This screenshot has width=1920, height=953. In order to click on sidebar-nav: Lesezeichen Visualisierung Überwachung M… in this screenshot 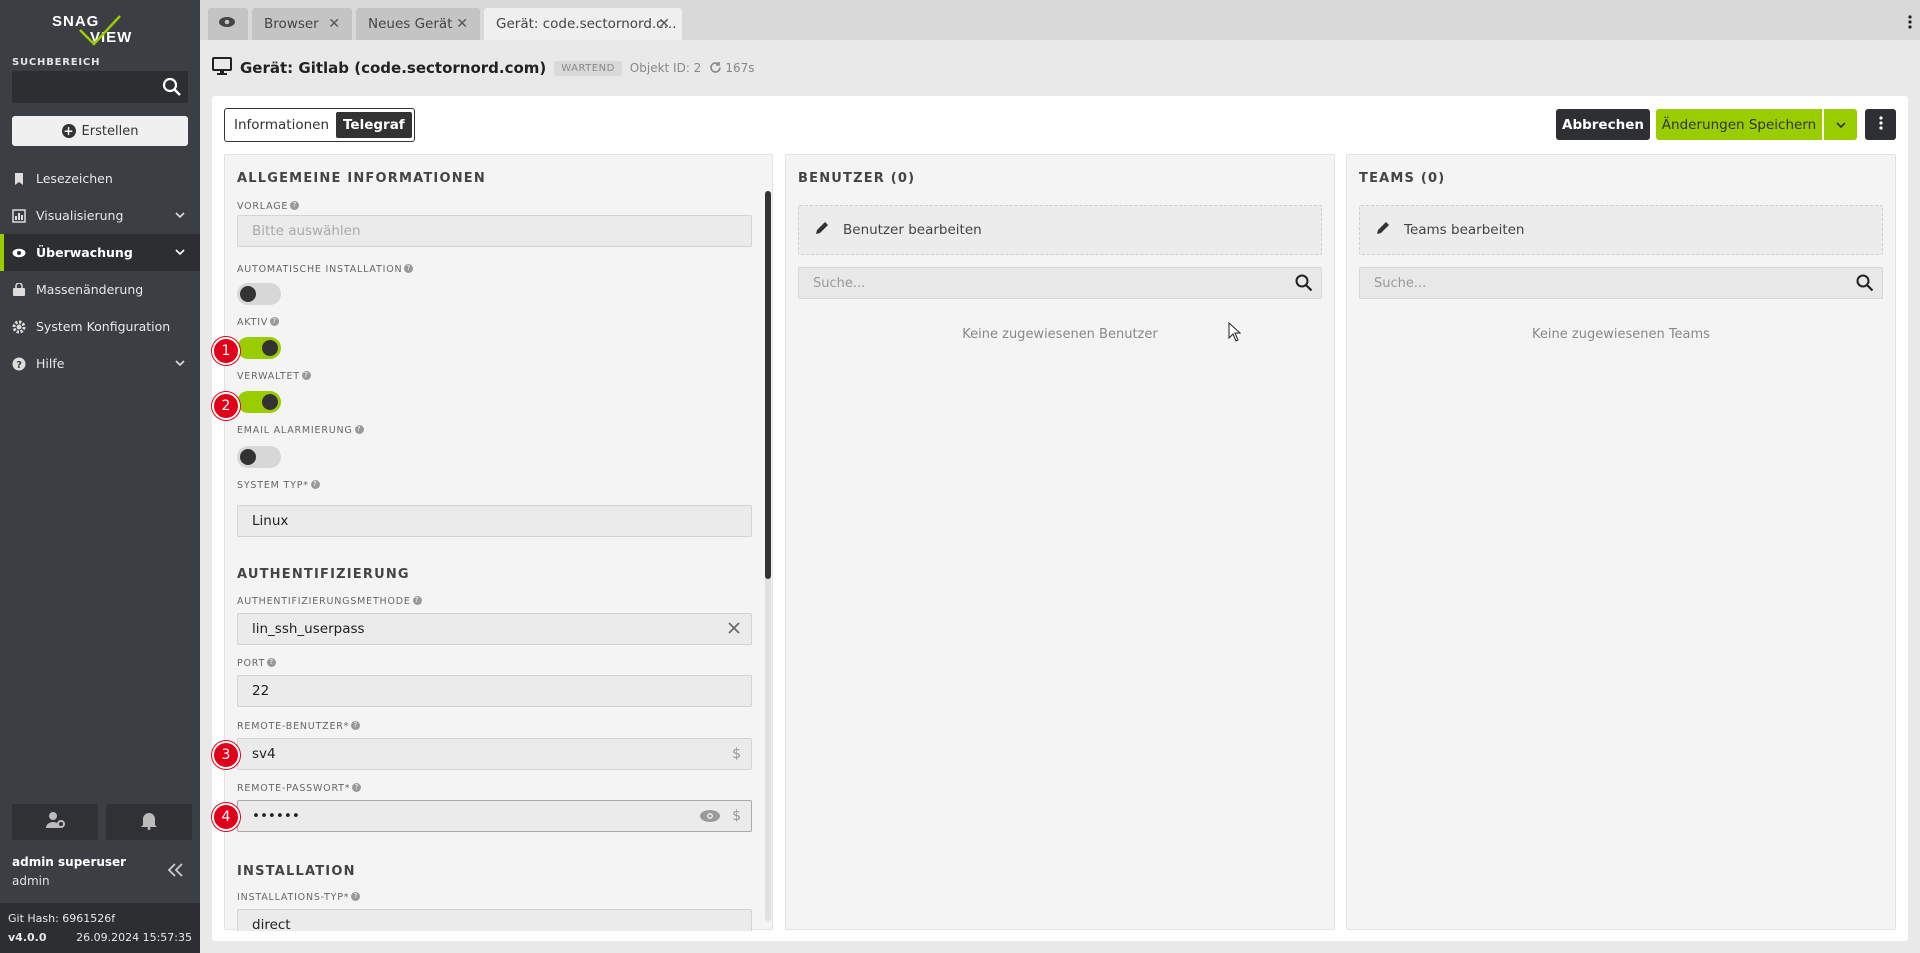, I will do `click(100, 271)`.